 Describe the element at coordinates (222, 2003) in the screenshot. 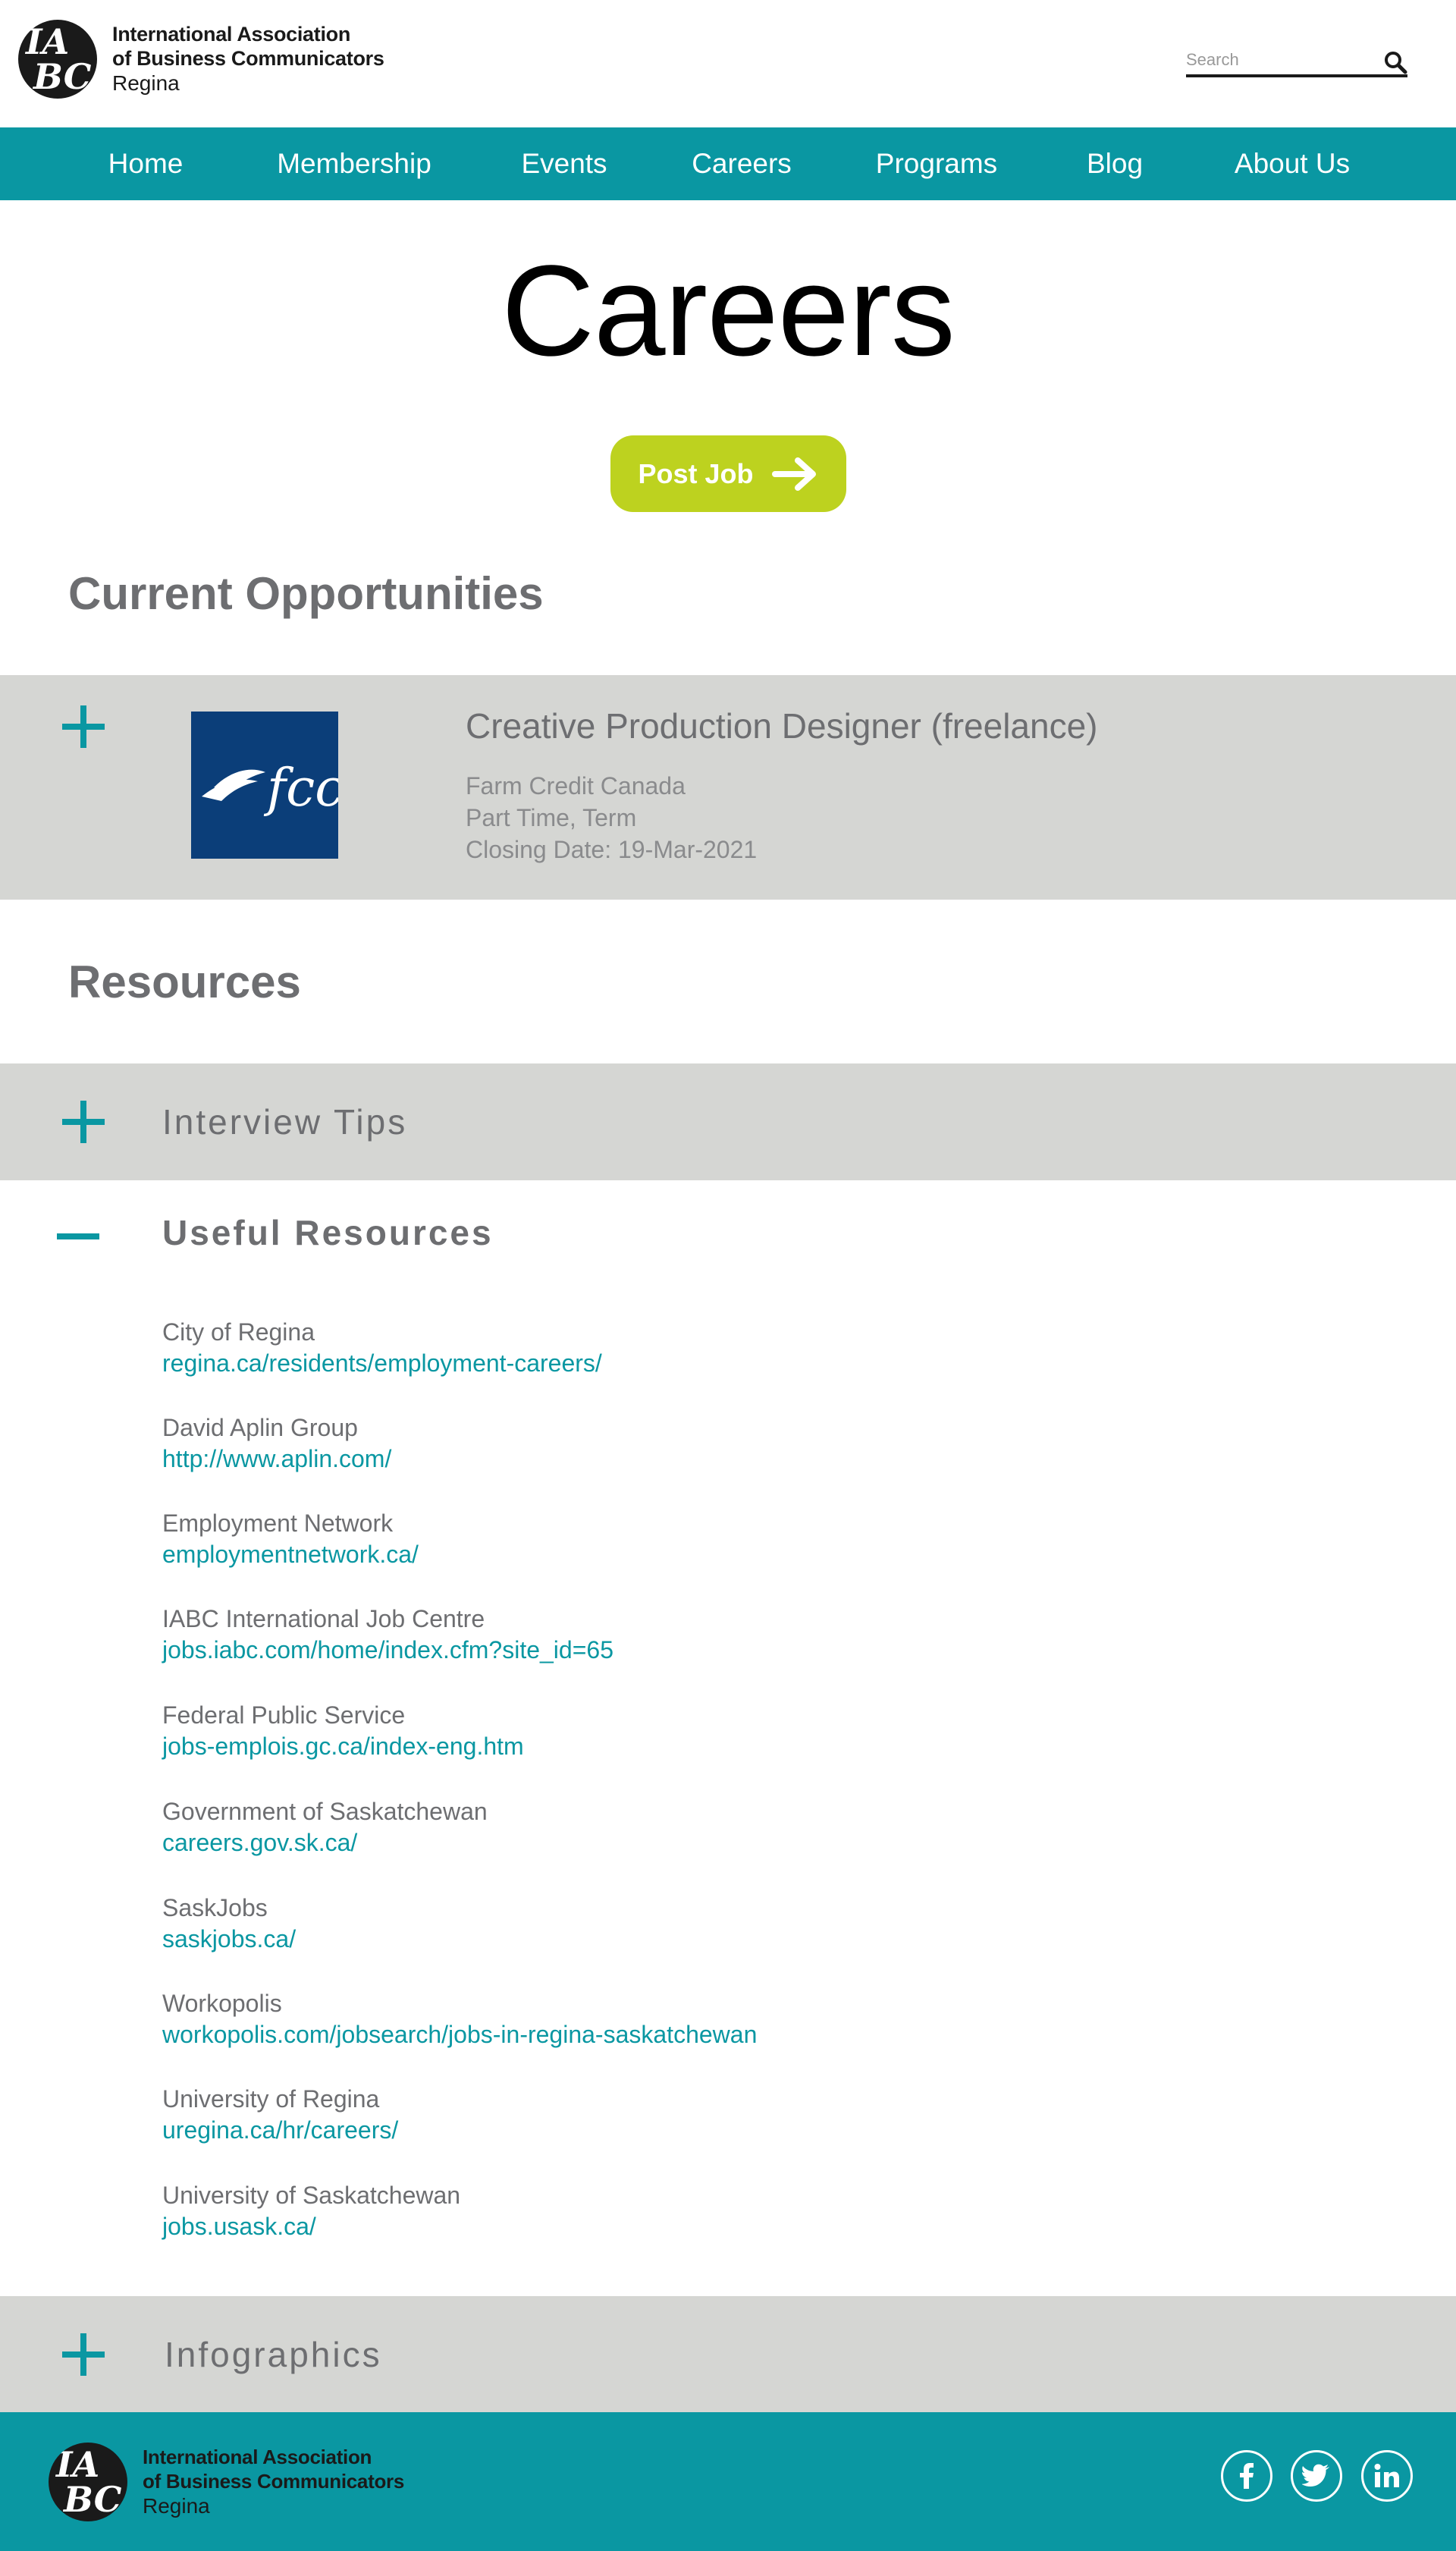

I see `resource-name: Workopolis` at that location.